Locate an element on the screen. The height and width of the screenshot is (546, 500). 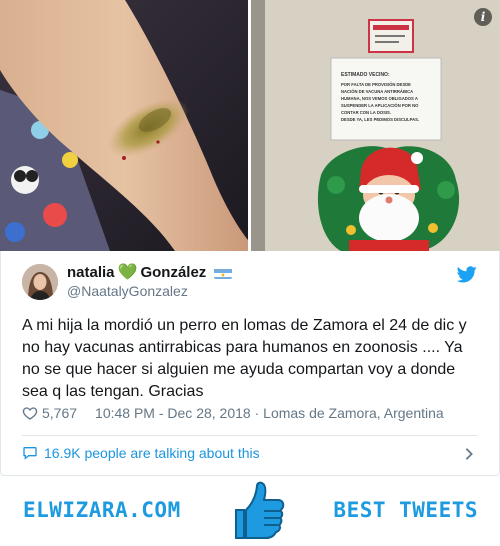
notice-line: NACIÓN DE VACUNA ANTIRRÁBICA is located at coordinates (377, 91).